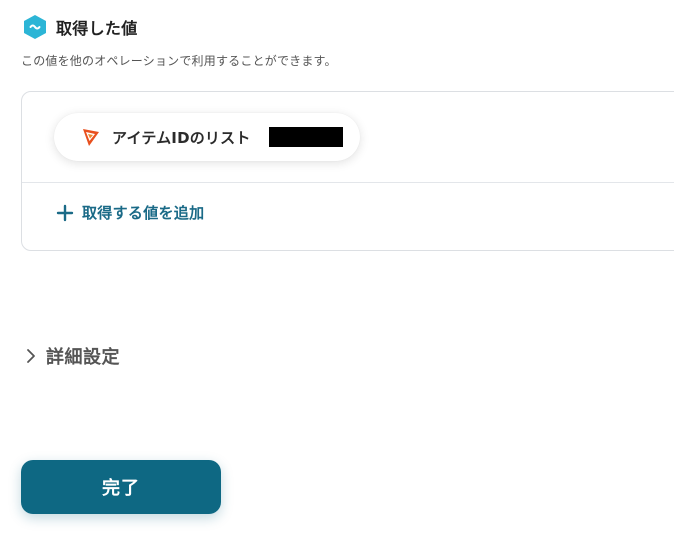  I want to click on done-button: 完了, so click(121, 487).